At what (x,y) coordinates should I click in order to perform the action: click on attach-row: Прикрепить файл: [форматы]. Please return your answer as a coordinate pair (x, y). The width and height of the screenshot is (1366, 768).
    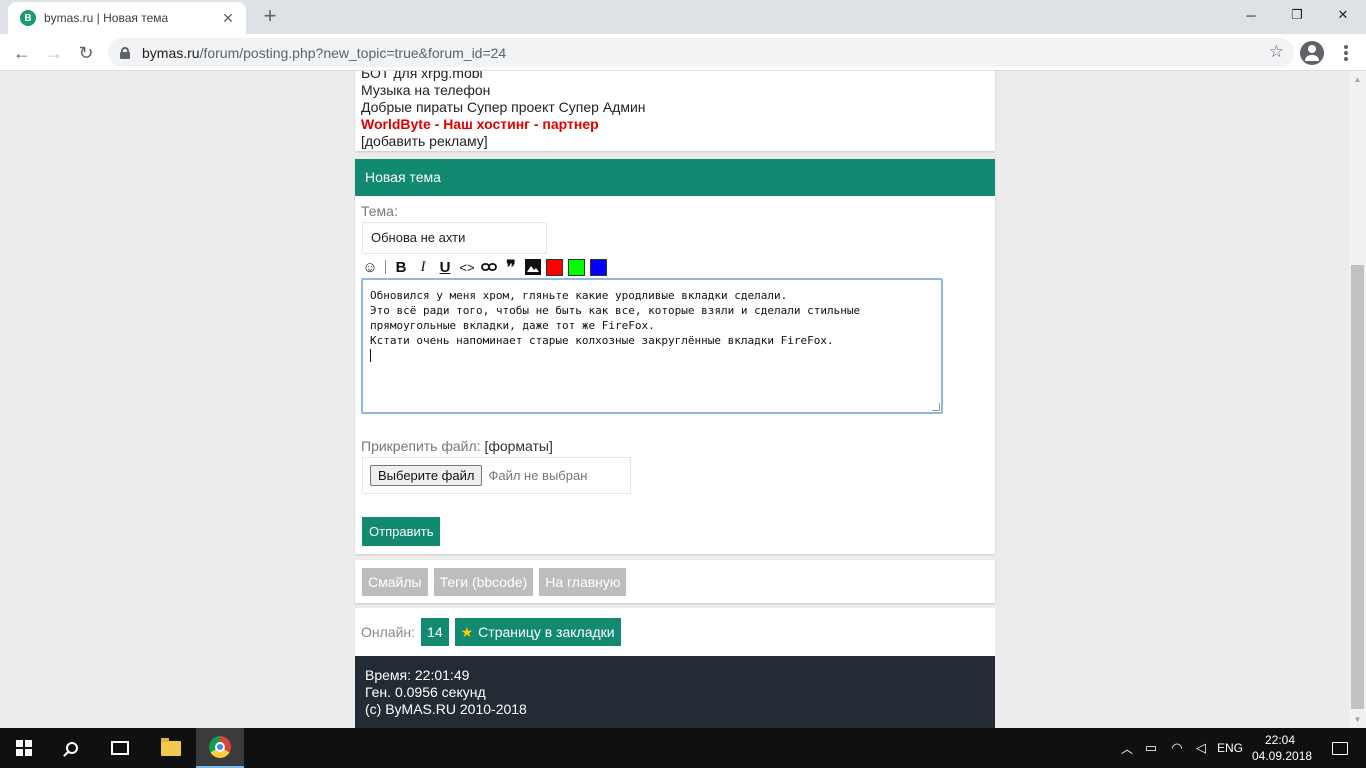
    Looking at the image, I should click on (457, 446).